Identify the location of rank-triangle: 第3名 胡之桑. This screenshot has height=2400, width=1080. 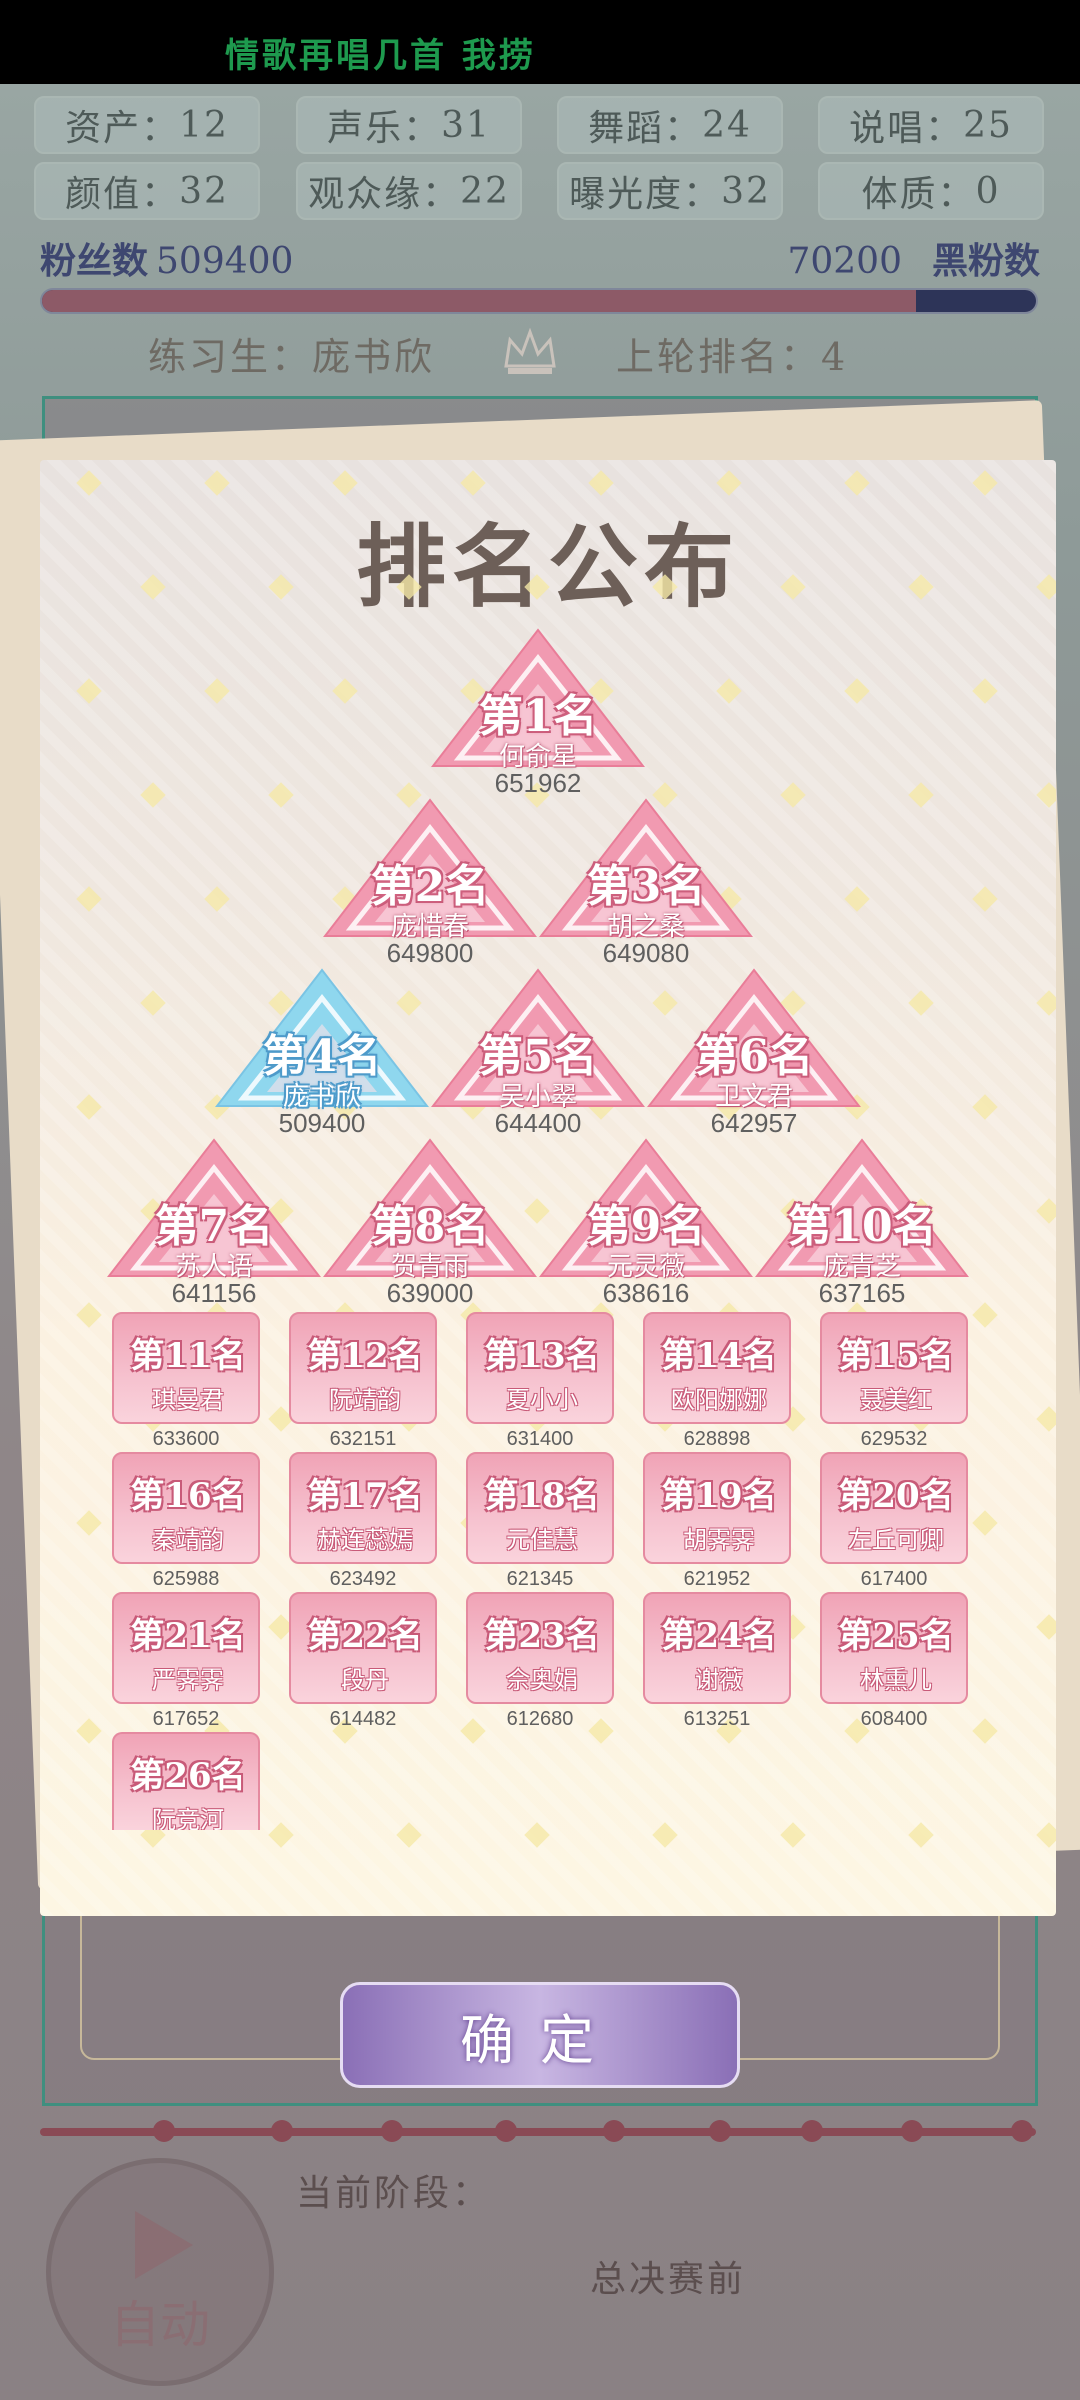
(646, 873).